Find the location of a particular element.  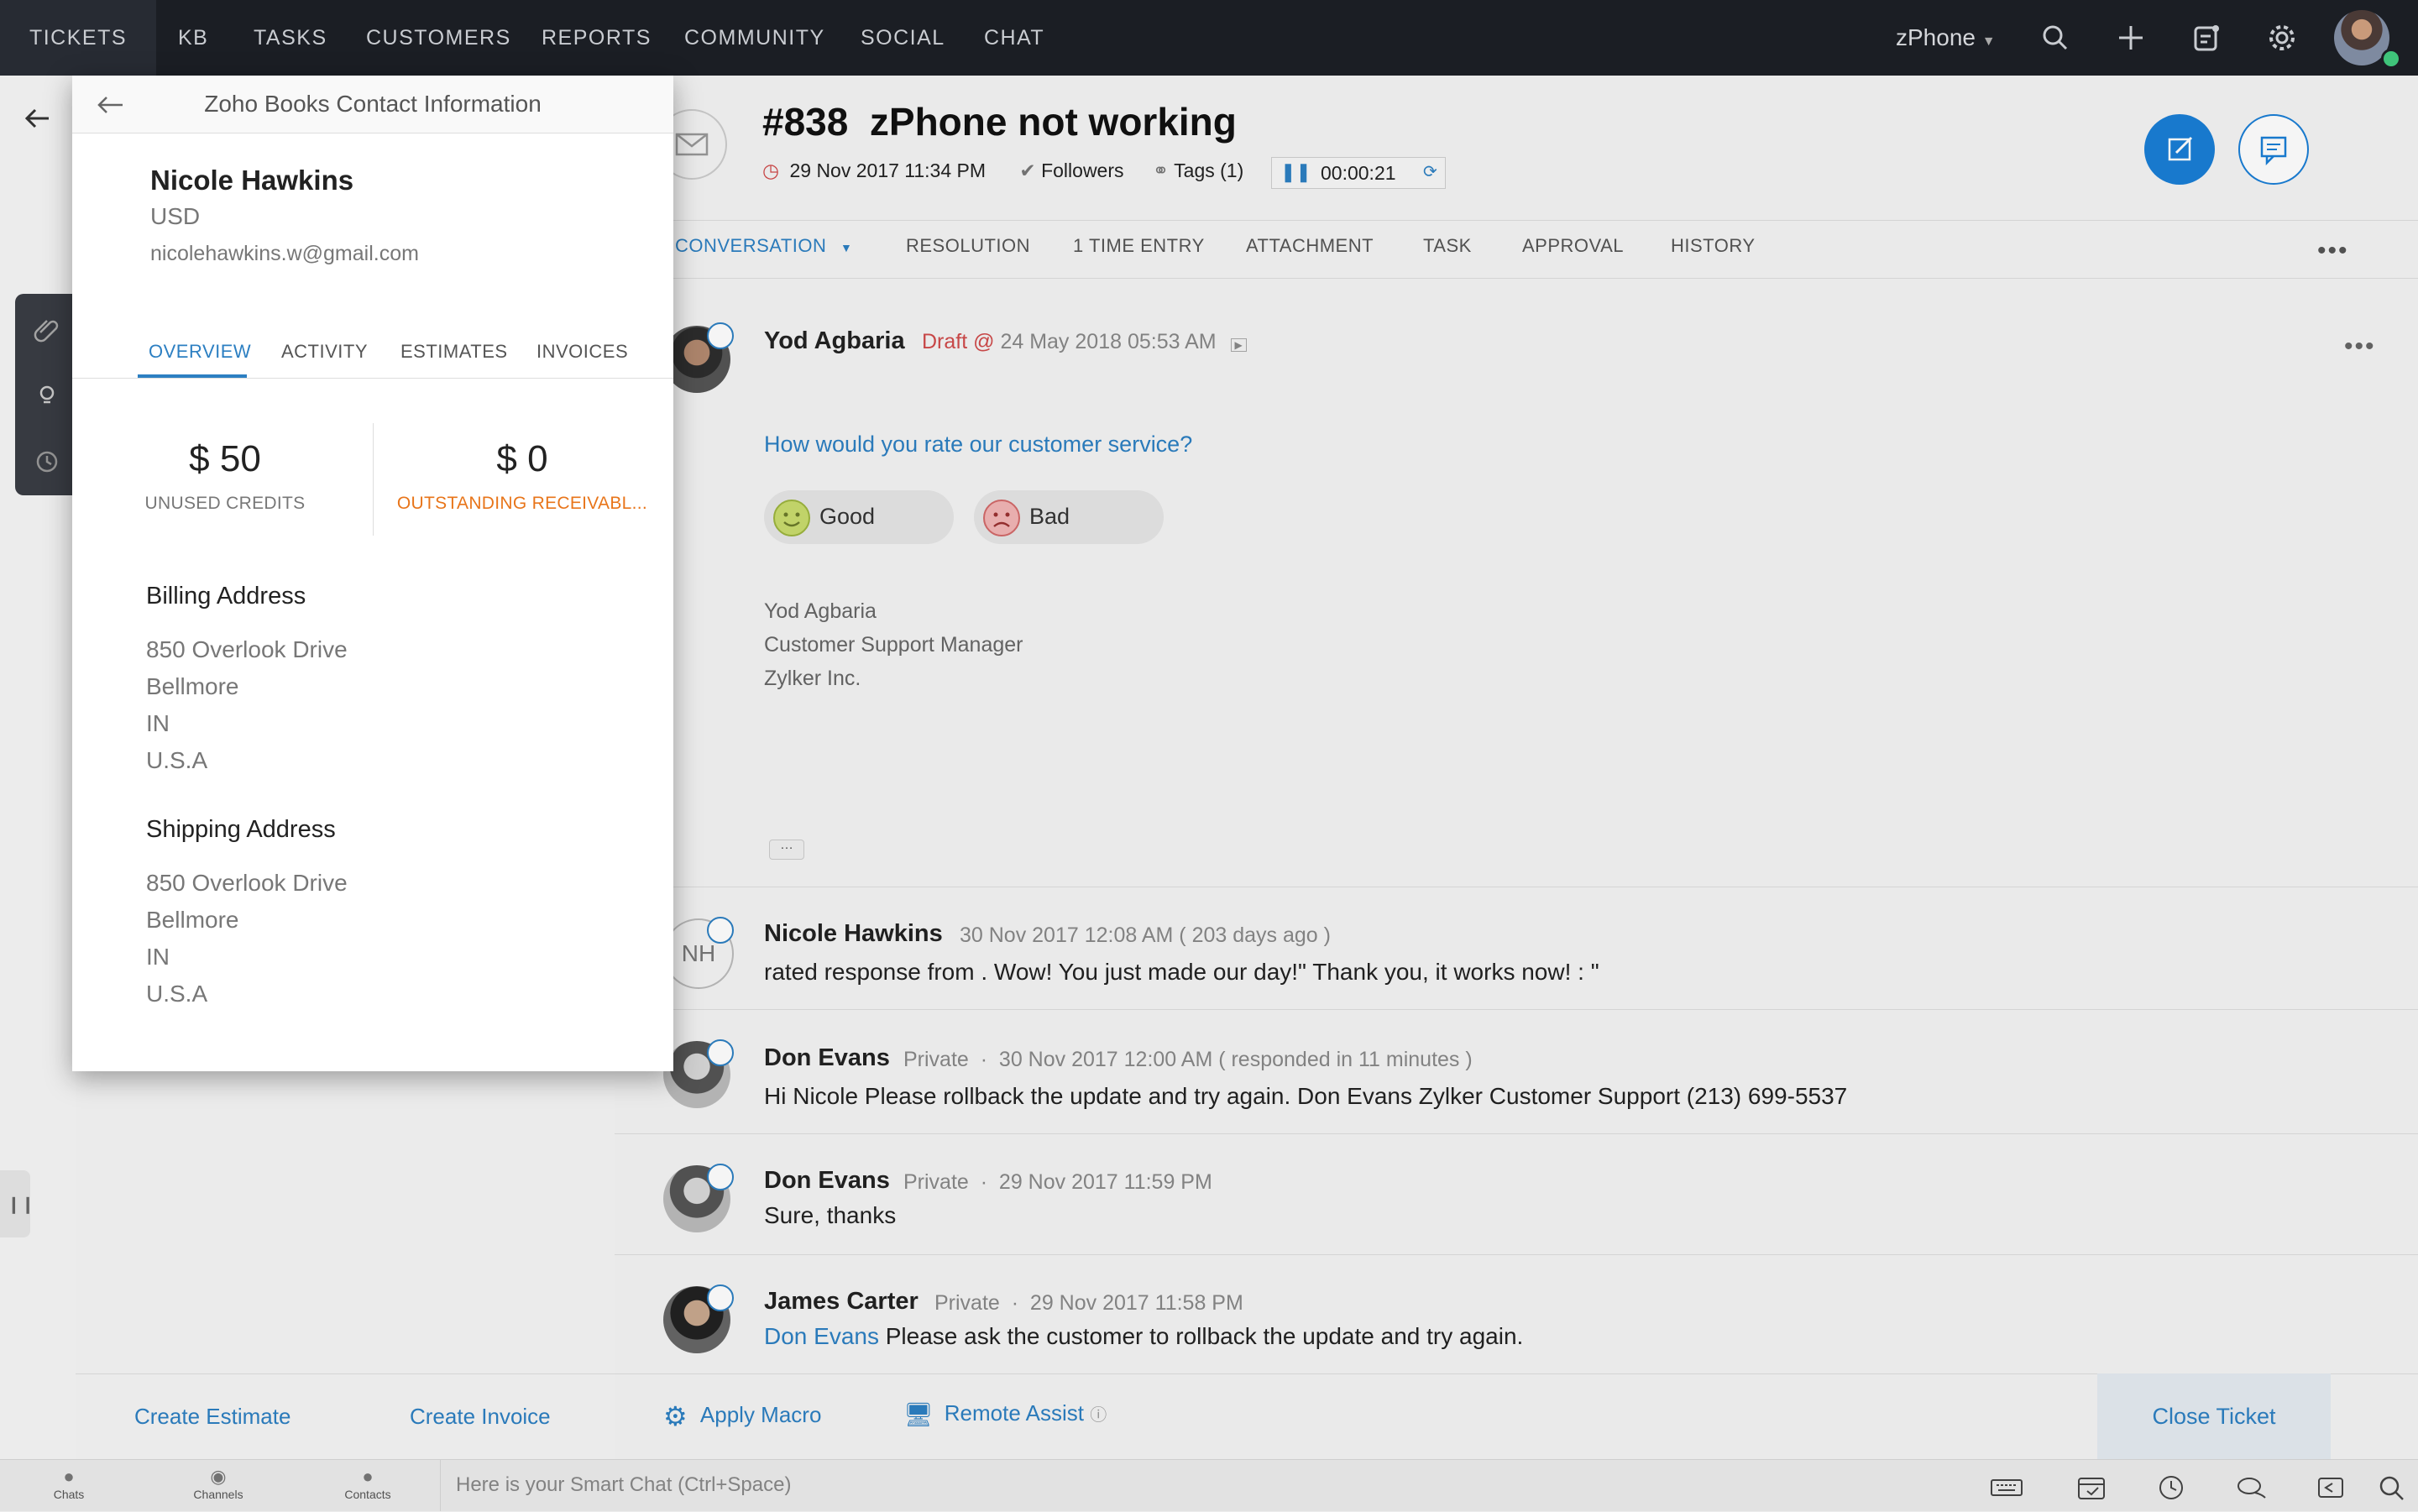

activity-icon is located at coordinates (2206, 38).